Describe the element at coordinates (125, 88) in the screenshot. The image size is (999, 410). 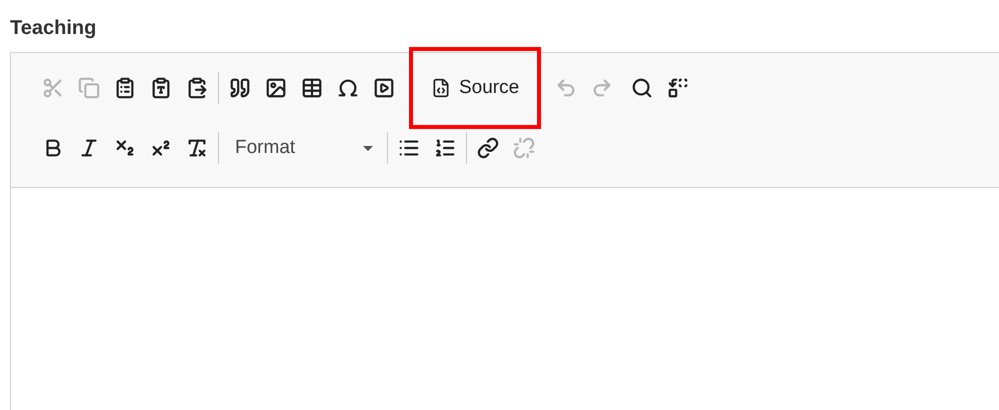
I see `clipboard-icon` at that location.